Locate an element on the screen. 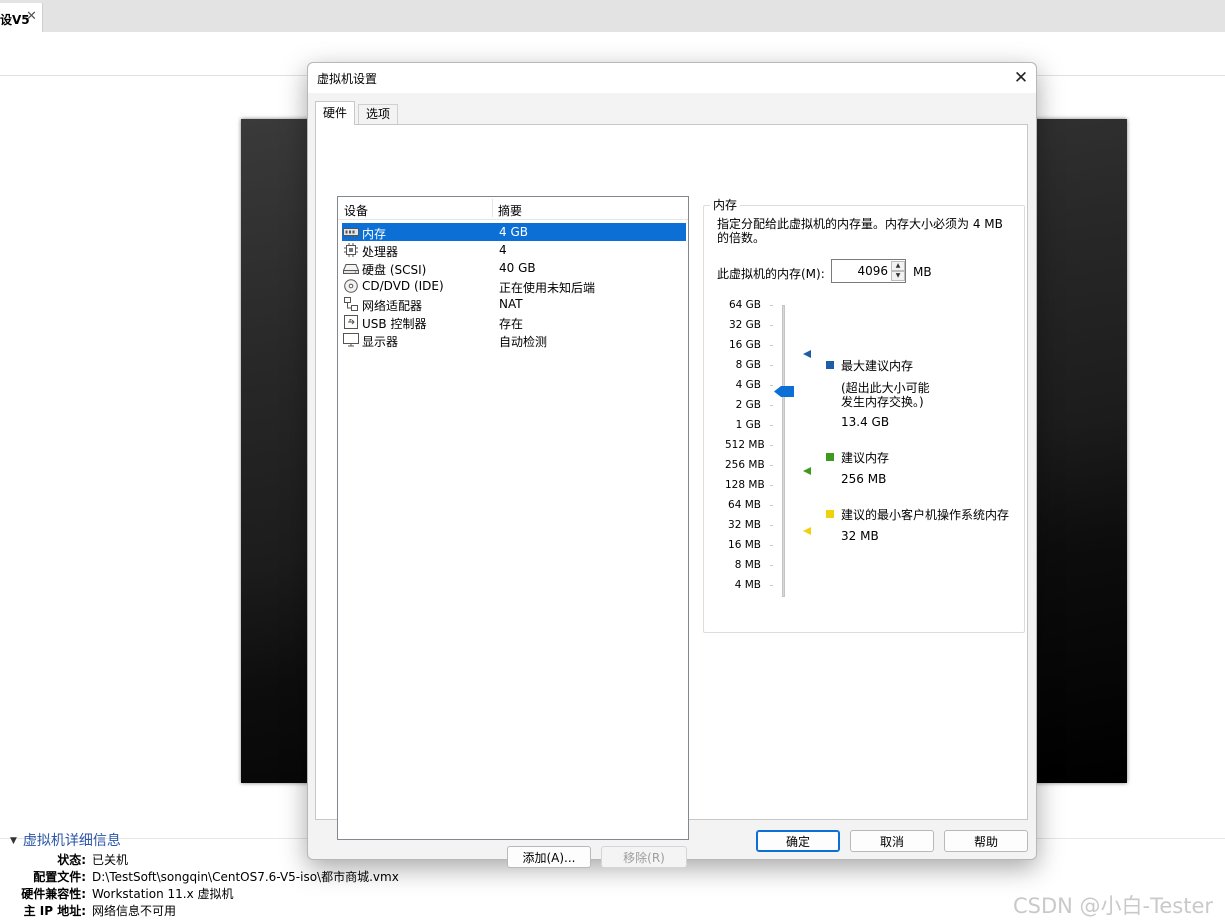  device-name: 网络适配器 is located at coordinates (392, 306).